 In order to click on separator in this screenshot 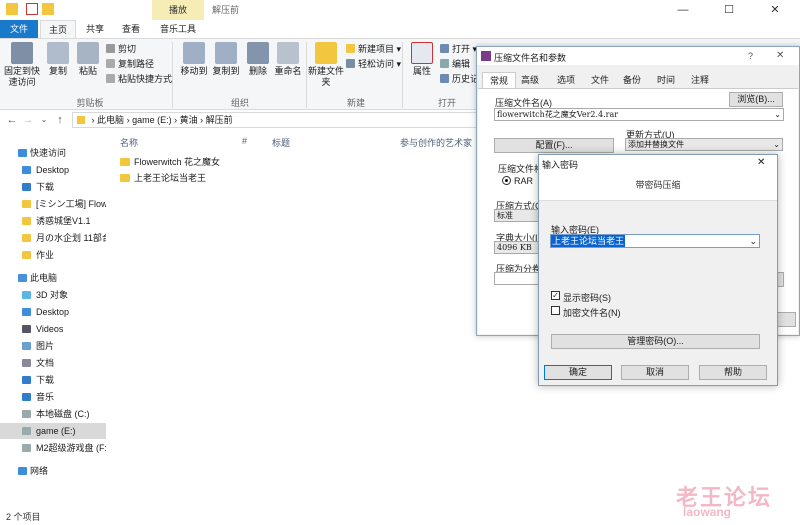, I will do `click(306, 75)`.